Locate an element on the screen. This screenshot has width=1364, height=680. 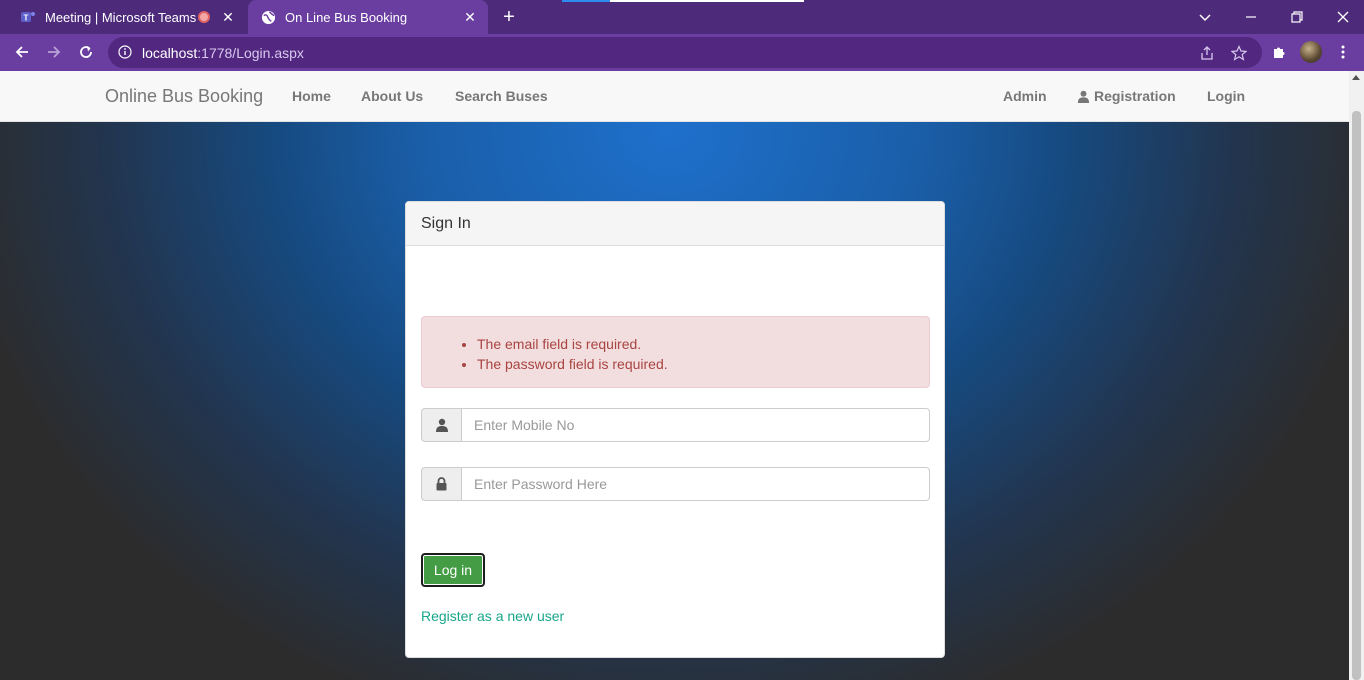
panel-heading: Sign In is located at coordinates (675, 224).